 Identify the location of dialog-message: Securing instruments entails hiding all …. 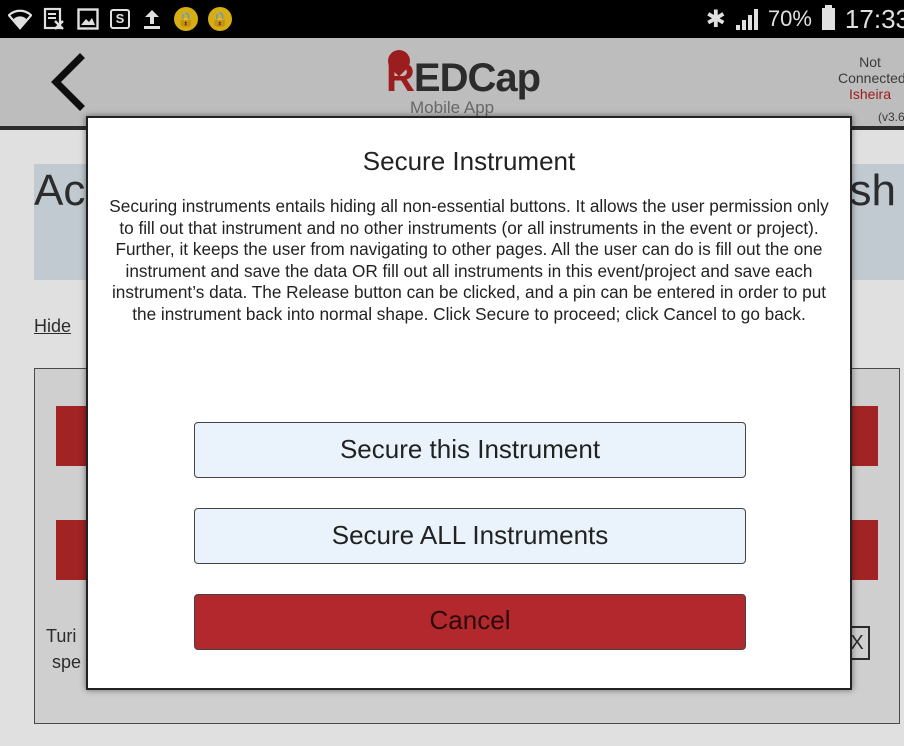
(469, 260).